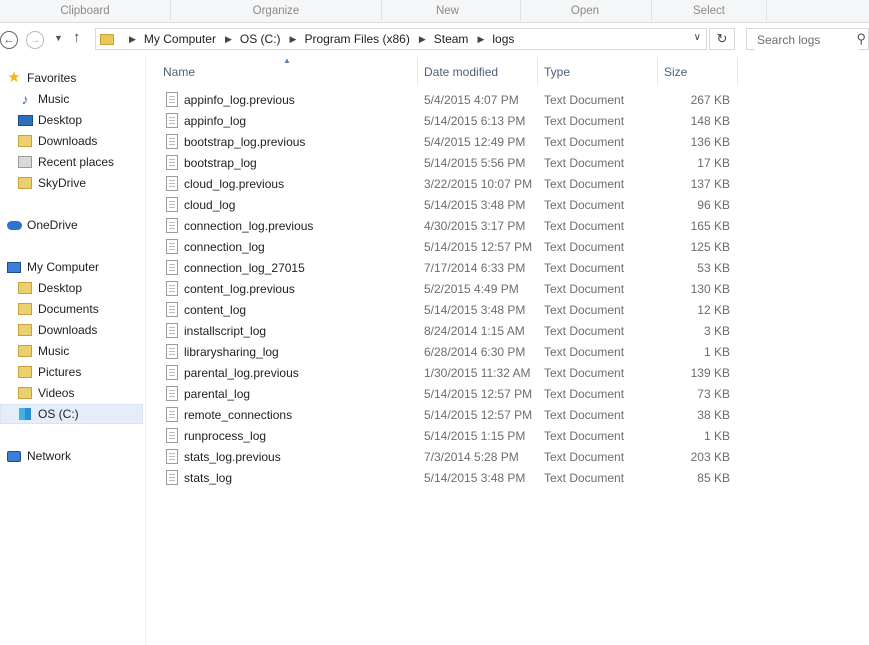 The image size is (869, 645). I want to click on sidebar-item-computer-downloads: Downloads, so click(57, 330).